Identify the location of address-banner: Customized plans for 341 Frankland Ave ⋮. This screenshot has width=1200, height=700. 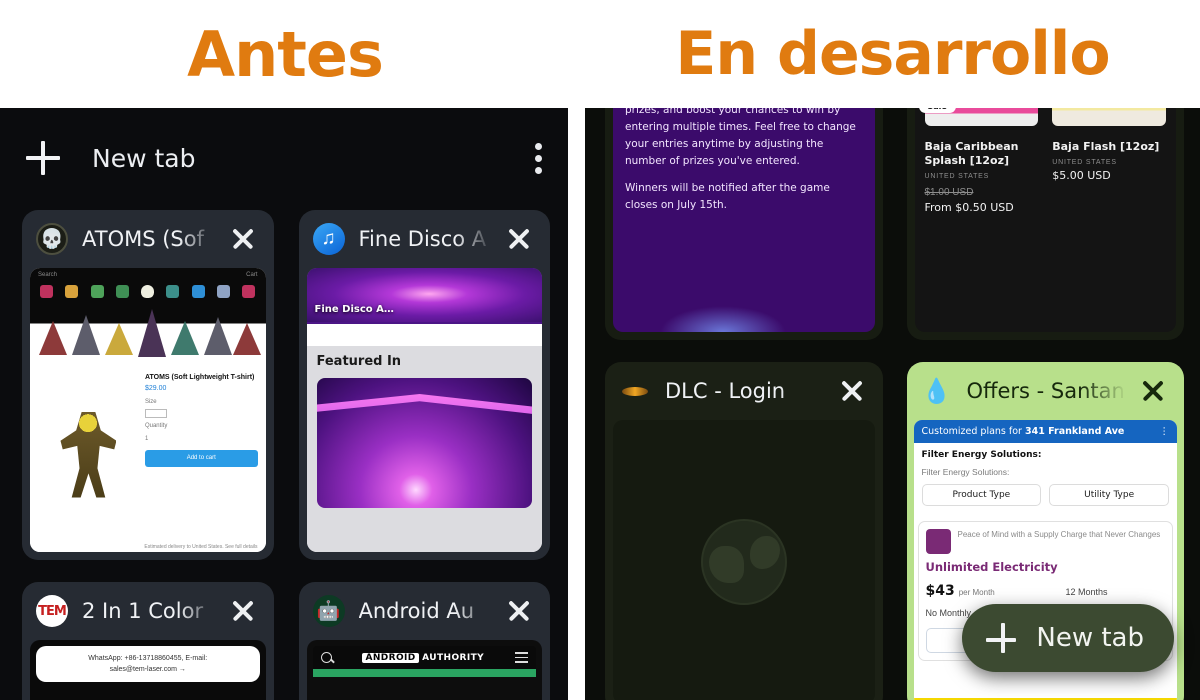
(1045, 431).